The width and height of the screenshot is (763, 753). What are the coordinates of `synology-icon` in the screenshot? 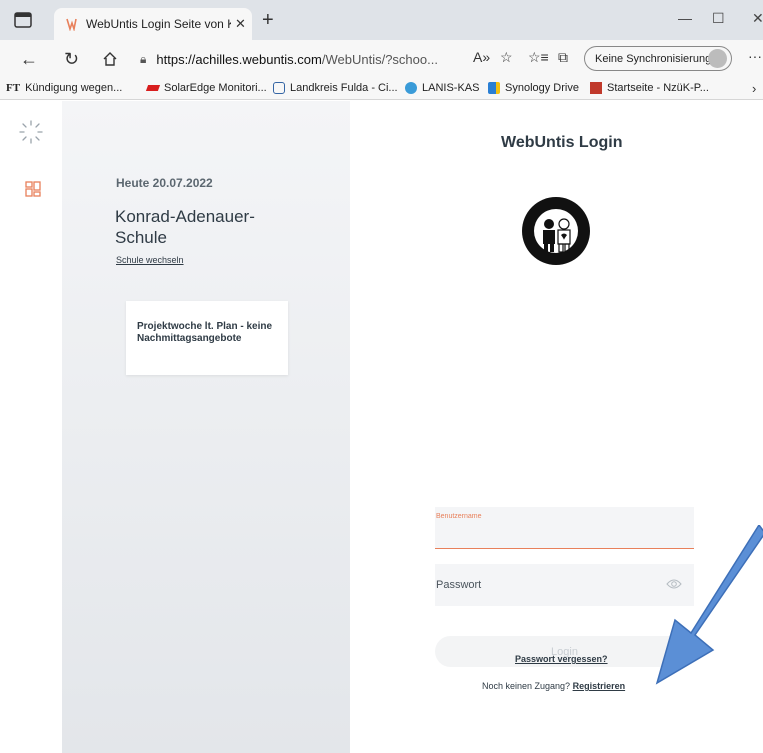 It's located at (494, 88).